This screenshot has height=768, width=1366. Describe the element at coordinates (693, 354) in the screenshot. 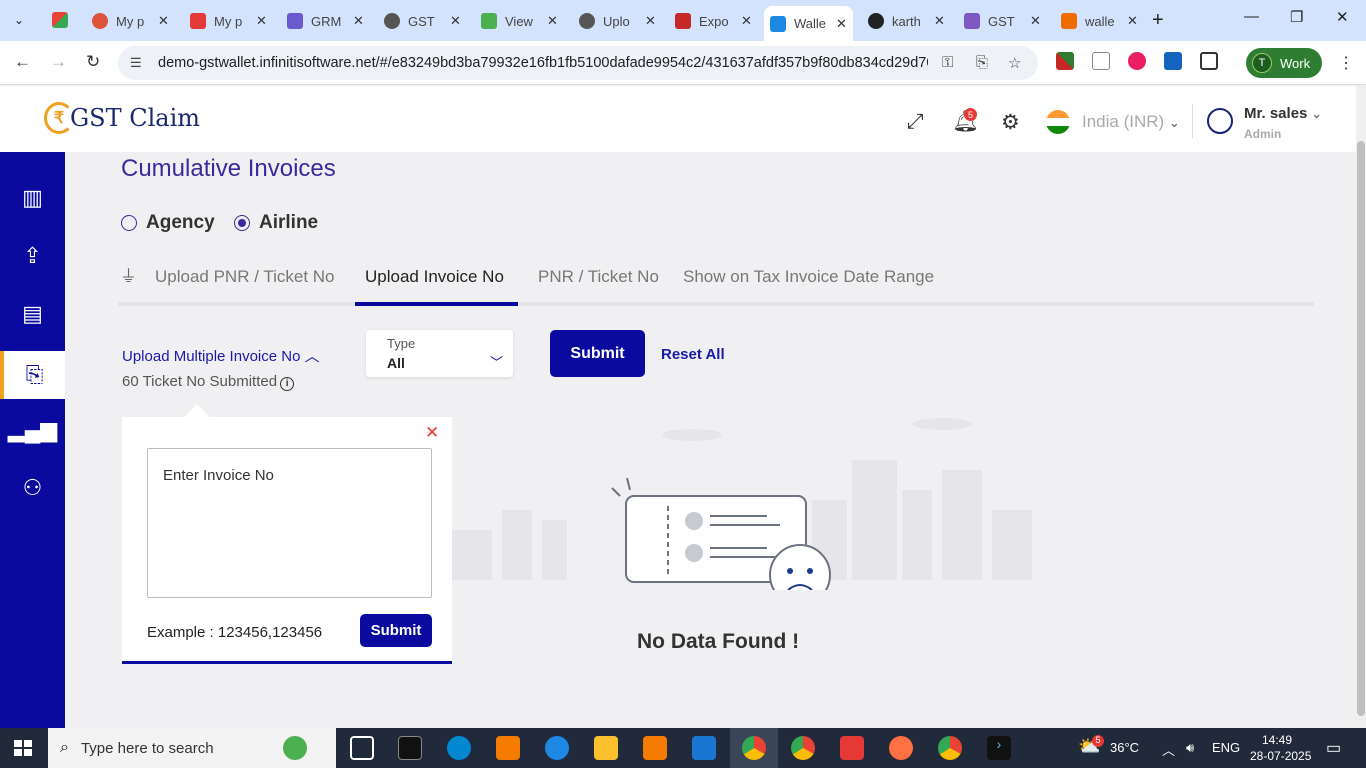

I see `reset-all-link: Reset All` at that location.